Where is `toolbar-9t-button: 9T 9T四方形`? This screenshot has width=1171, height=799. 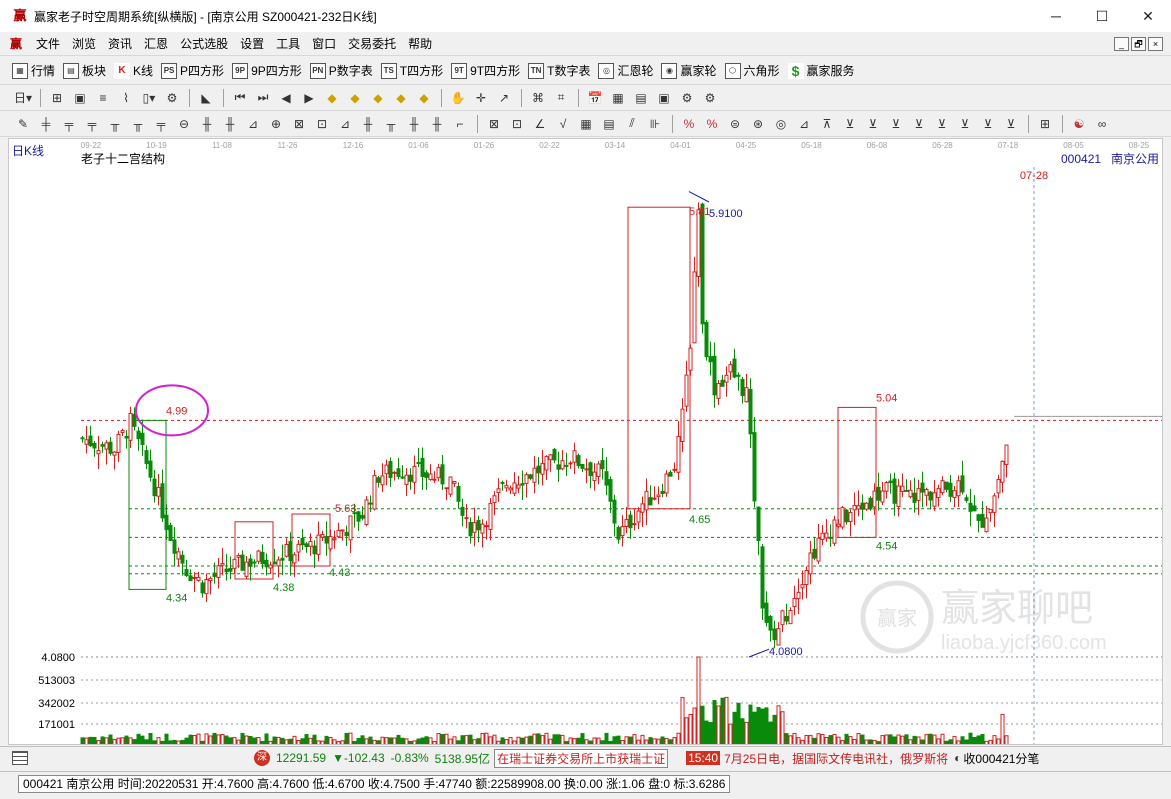 toolbar-9t-button: 9T 9T四方形 is located at coordinates (485, 70).